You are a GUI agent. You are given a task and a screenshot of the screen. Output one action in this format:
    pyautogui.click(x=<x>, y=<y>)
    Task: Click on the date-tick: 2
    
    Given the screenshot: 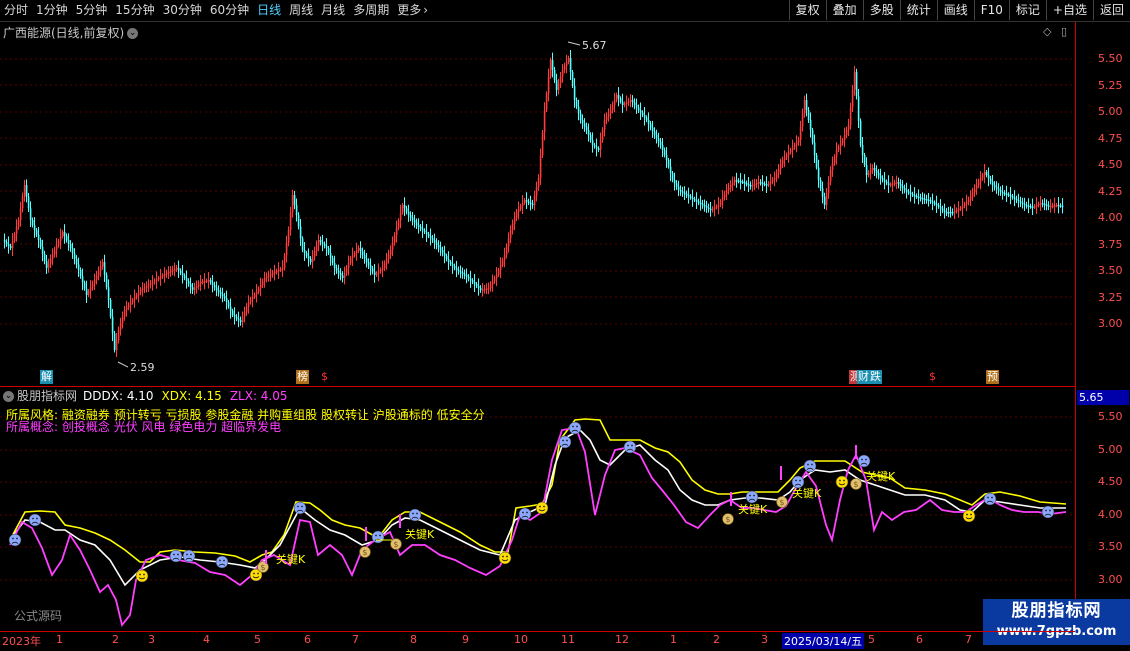 What is the action you would take?
    pyautogui.click(x=115, y=639)
    